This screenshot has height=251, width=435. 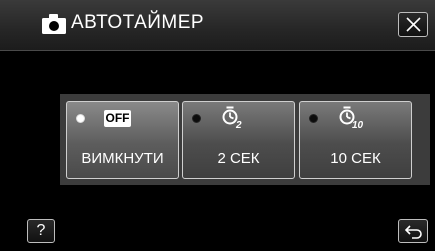 I want to click on option-label: 2 СЕК, so click(x=238, y=158).